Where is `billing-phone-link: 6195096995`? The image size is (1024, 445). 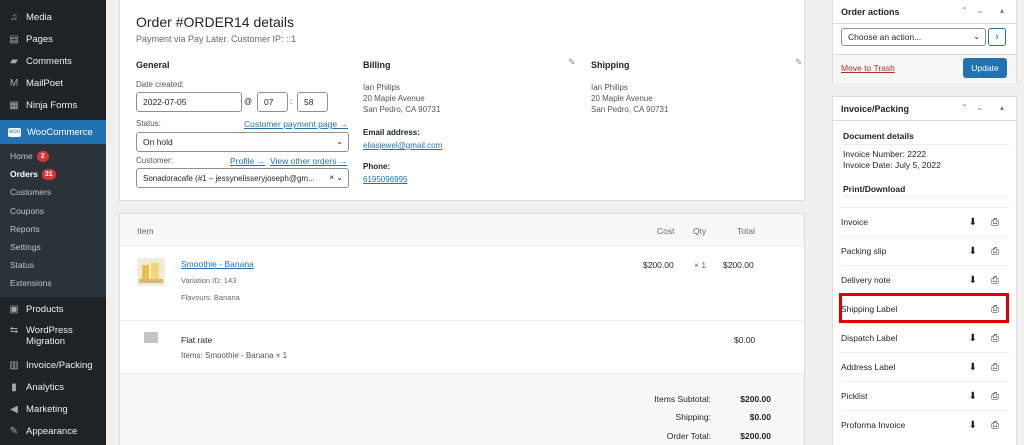
billing-phone-link: 6195096995 is located at coordinates (385, 179).